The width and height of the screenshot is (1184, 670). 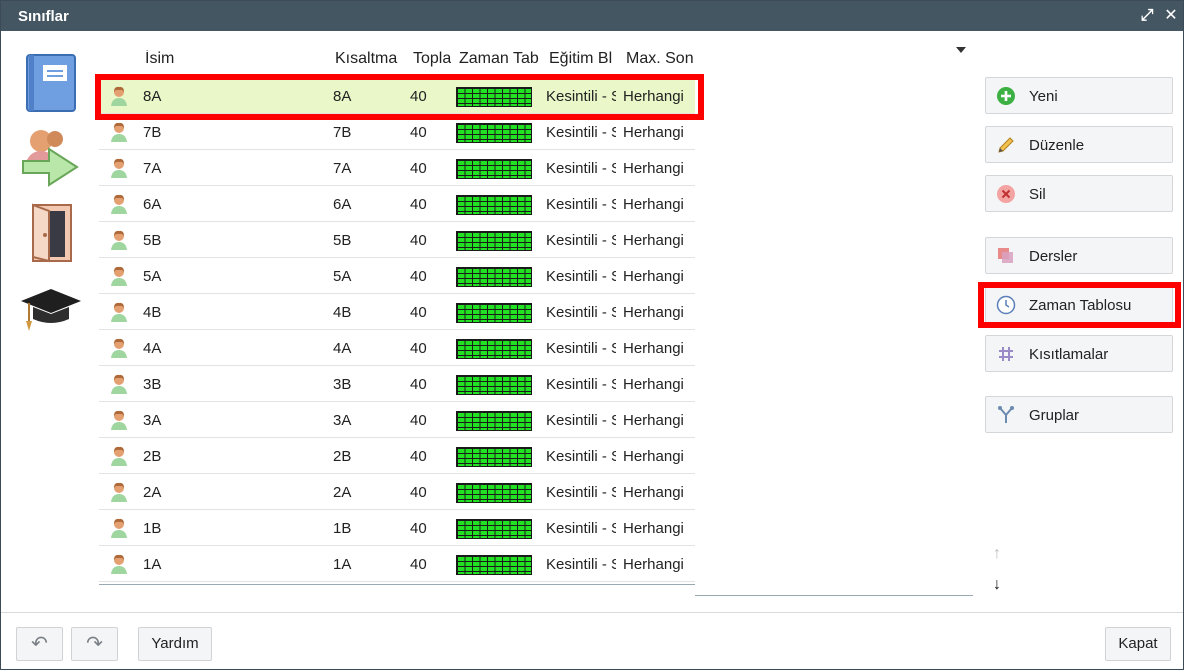 What do you see at coordinates (397, 96) in the screenshot?
I see `table-row: 8A 8A 40 Kesintili - S Herhangi` at bounding box center [397, 96].